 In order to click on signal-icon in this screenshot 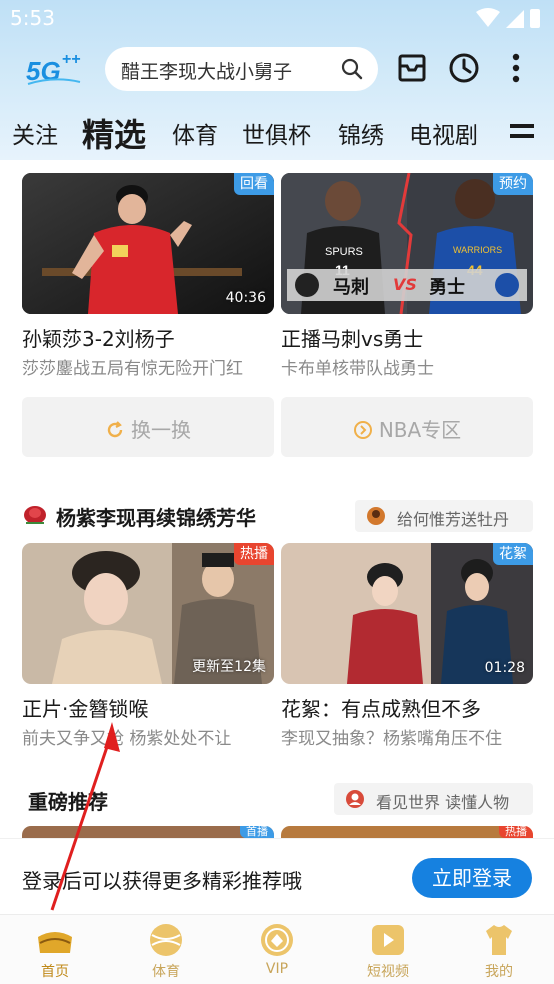, I will do `click(515, 19)`.